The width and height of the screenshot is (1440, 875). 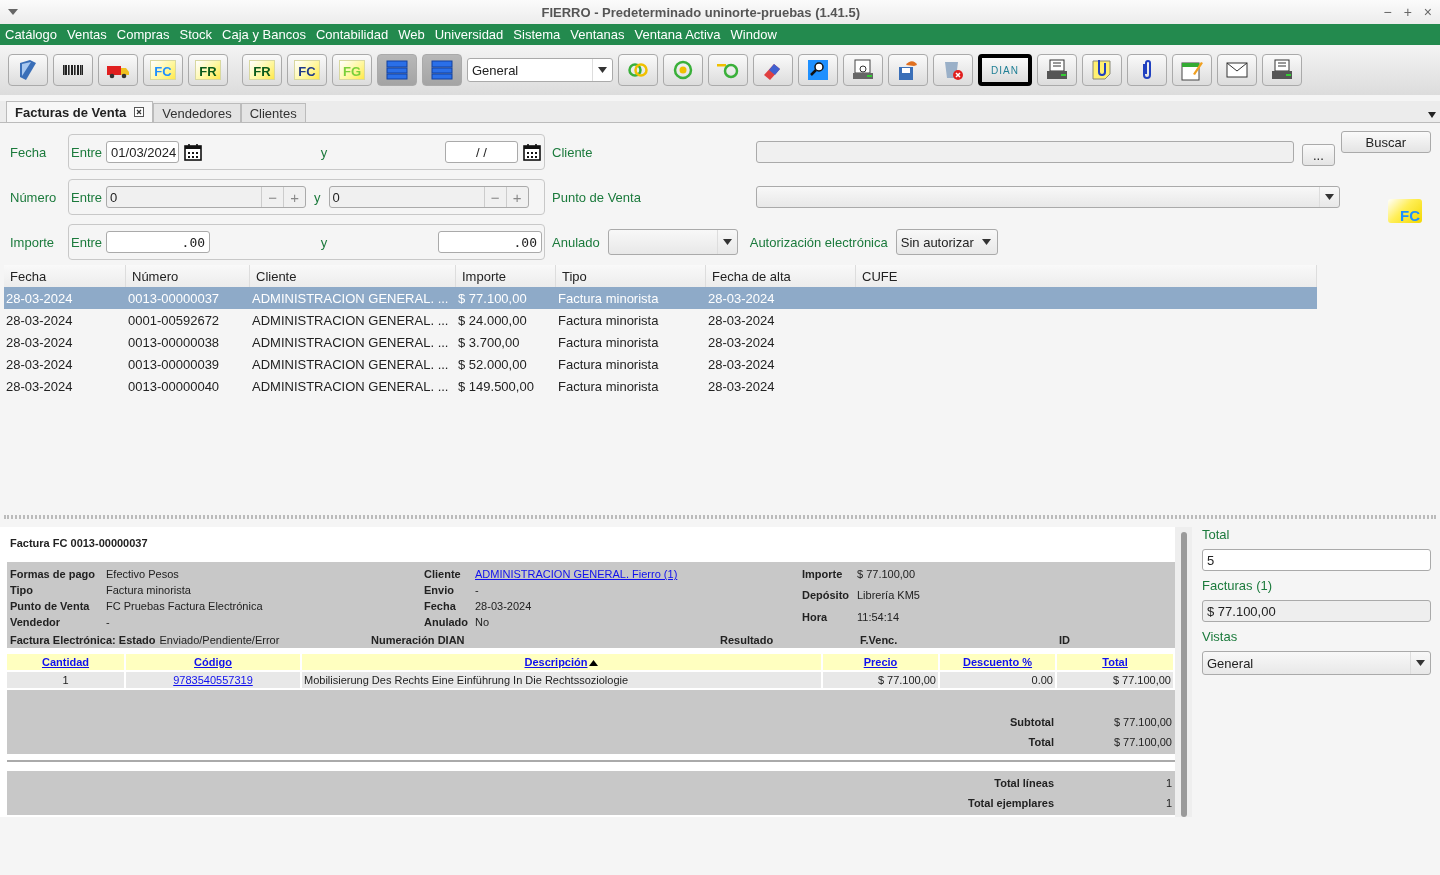 I want to click on table-cell-text: $ 24.000,00, so click(x=492, y=320).